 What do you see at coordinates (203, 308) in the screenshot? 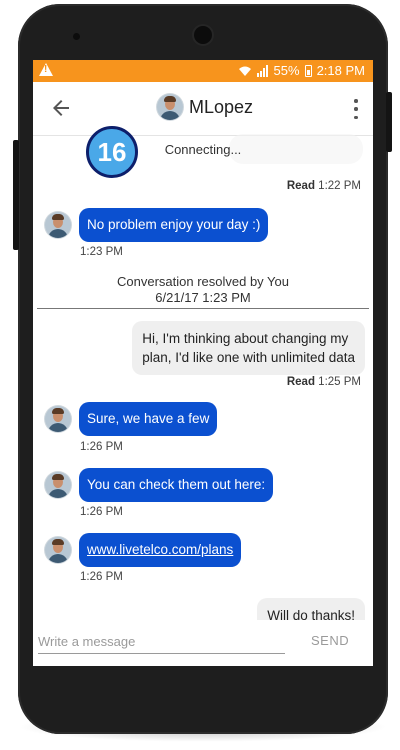
I see `divider` at bounding box center [203, 308].